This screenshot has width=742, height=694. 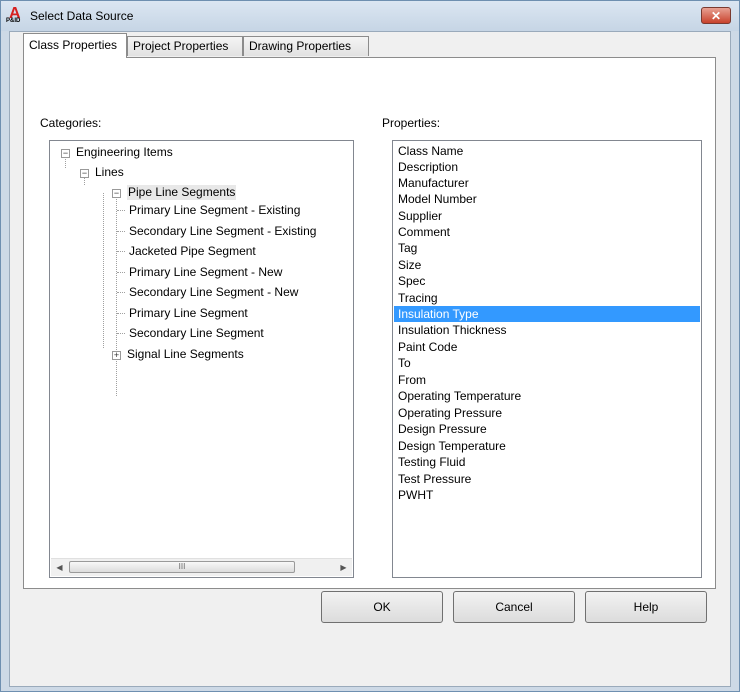 What do you see at coordinates (547, 314) in the screenshot?
I see `list-item-selected: Insulation Type` at bounding box center [547, 314].